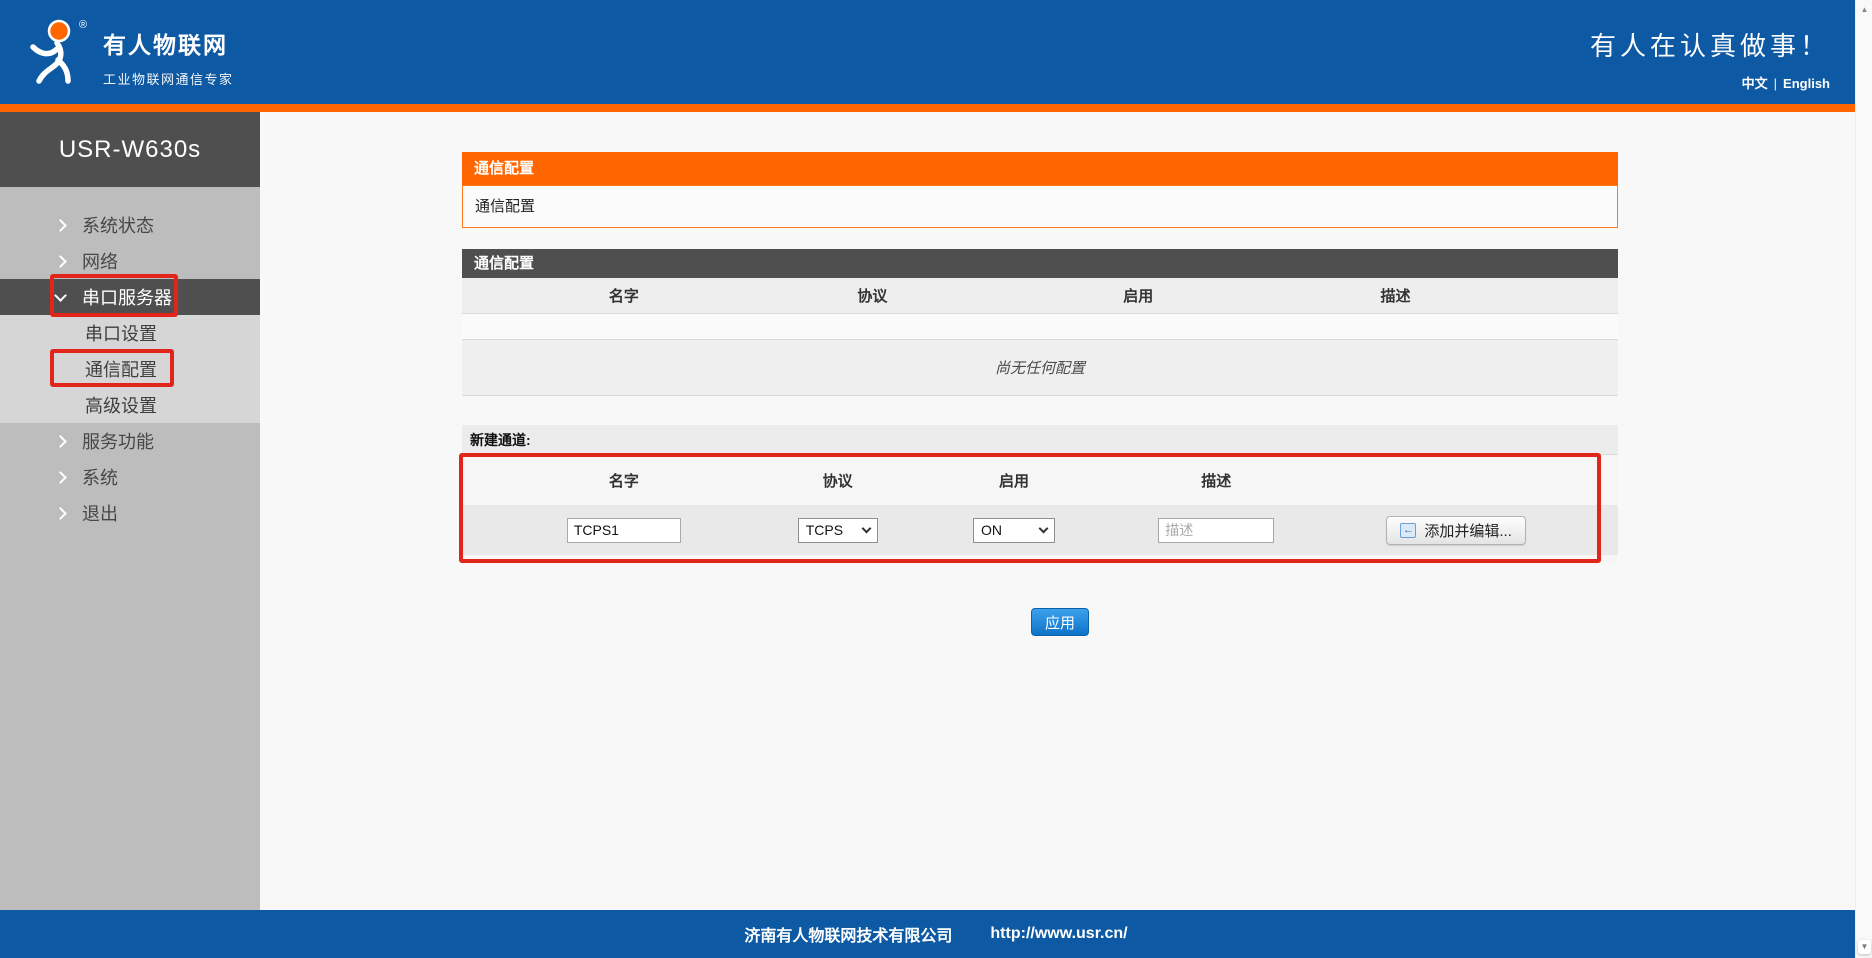 This screenshot has width=1872, height=958. What do you see at coordinates (1806, 83) in the screenshot?
I see `lang-english-link: English` at bounding box center [1806, 83].